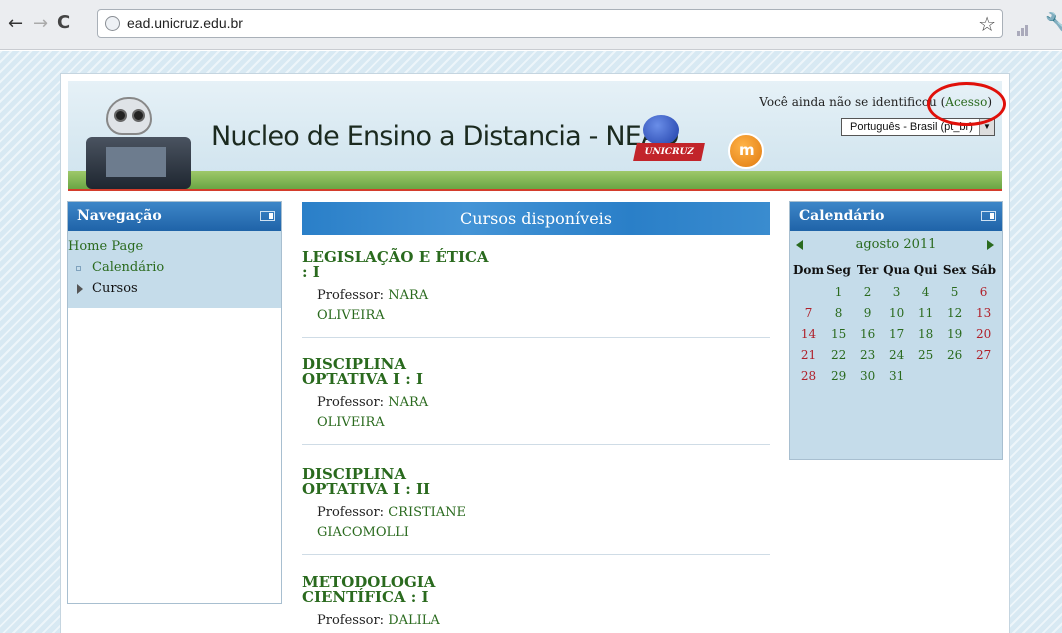 This screenshot has height=633, width=1062. What do you see at coordinates (867, 354) in the screenshot?
I see `calendar-day: 23` at bounding box center [867, 354].